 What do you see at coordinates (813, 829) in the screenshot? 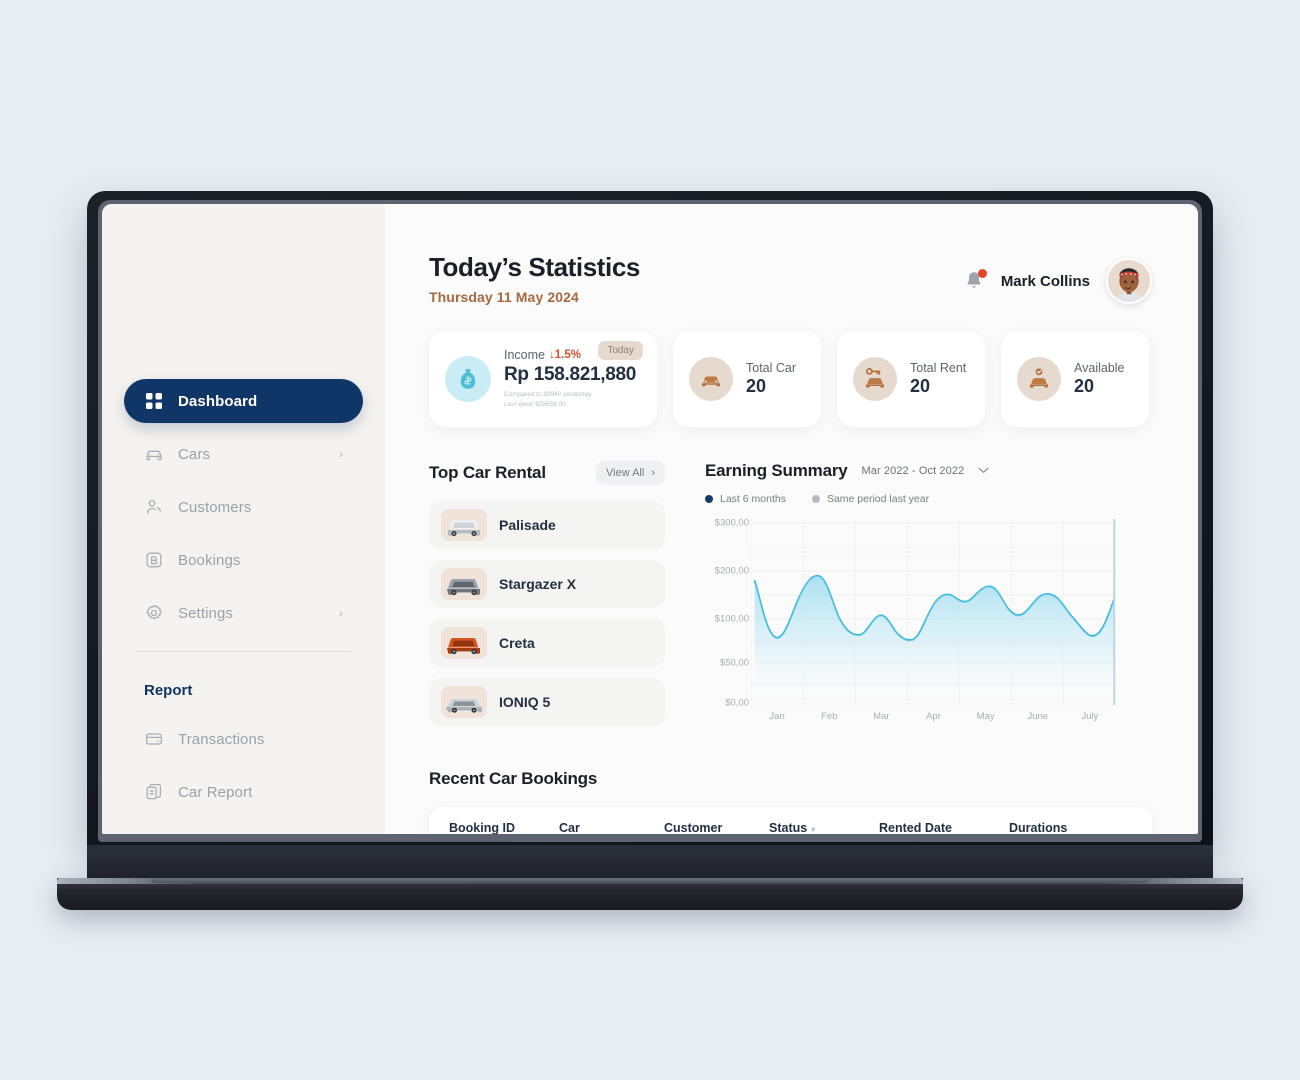
I see `sort-arrow-icon: ▾` at bounding box center [813, 829].